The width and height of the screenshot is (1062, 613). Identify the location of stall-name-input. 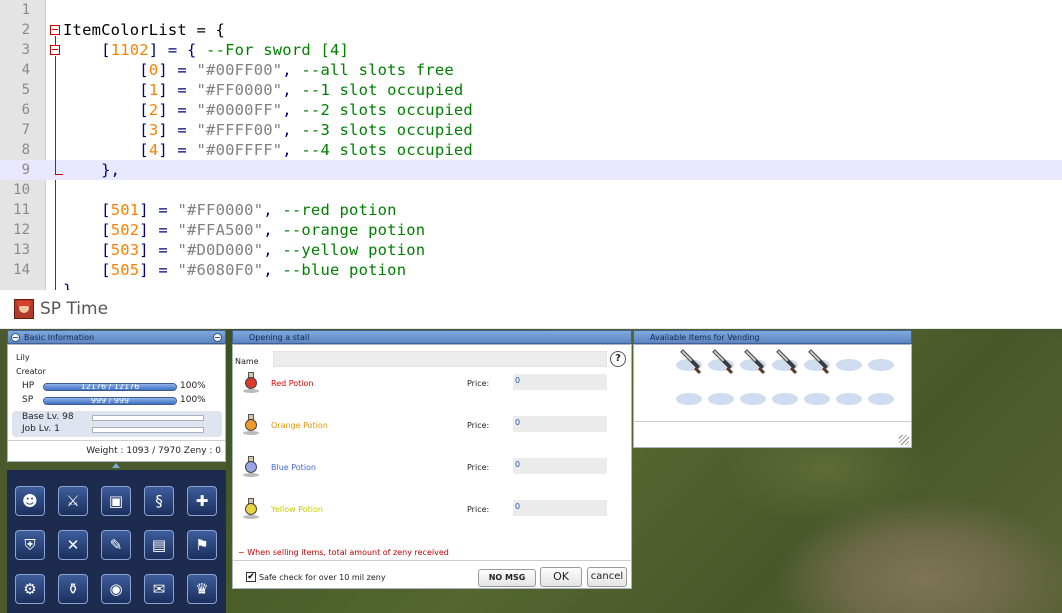
(440, 359).